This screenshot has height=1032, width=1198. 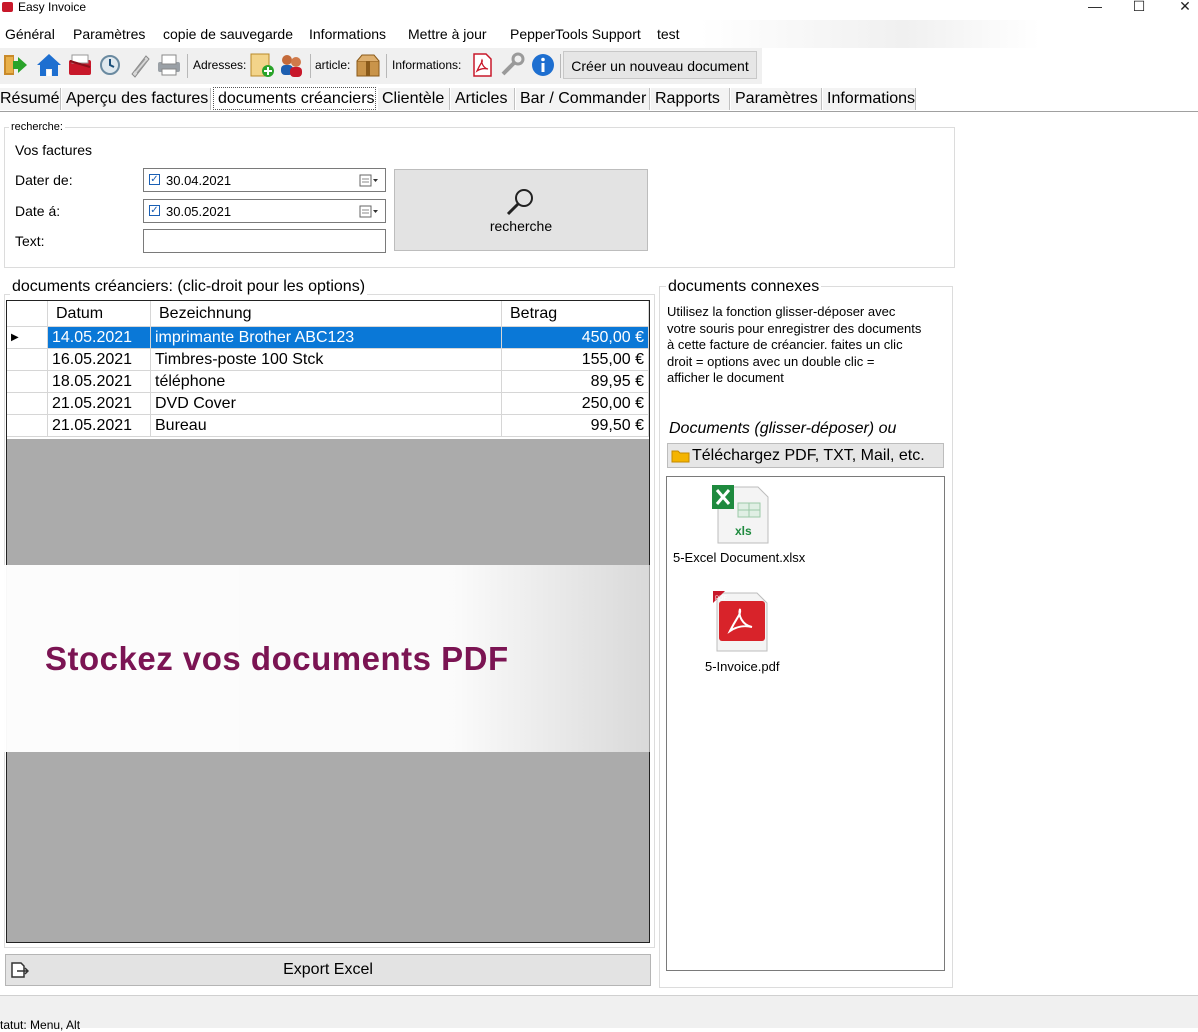 What do you see at coordinates (575, 360) in the screenshot?
I see `row-amount: 155,00 €` at bounding box center [575, 360].